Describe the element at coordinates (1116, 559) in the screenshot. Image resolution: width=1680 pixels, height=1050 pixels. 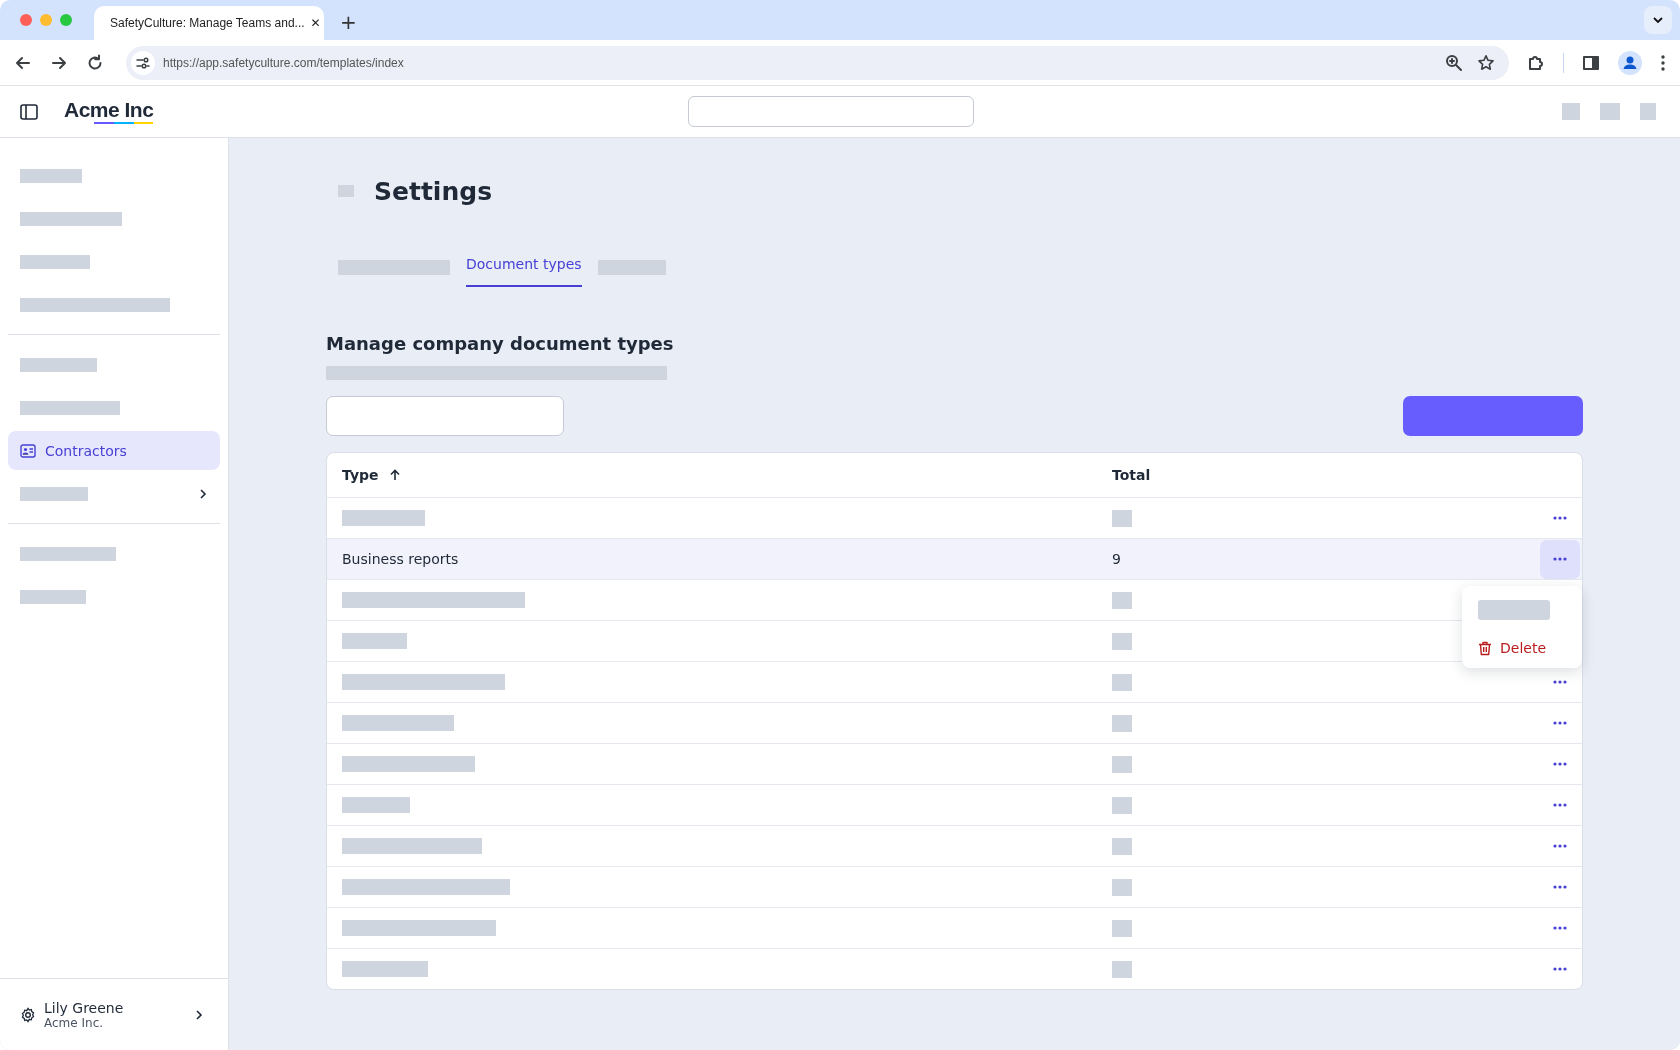
I see `table-cell: 9` at that location.